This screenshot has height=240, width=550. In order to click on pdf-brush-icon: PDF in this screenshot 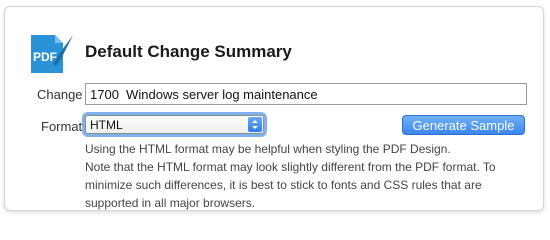, I will do `click(52, 54)`.